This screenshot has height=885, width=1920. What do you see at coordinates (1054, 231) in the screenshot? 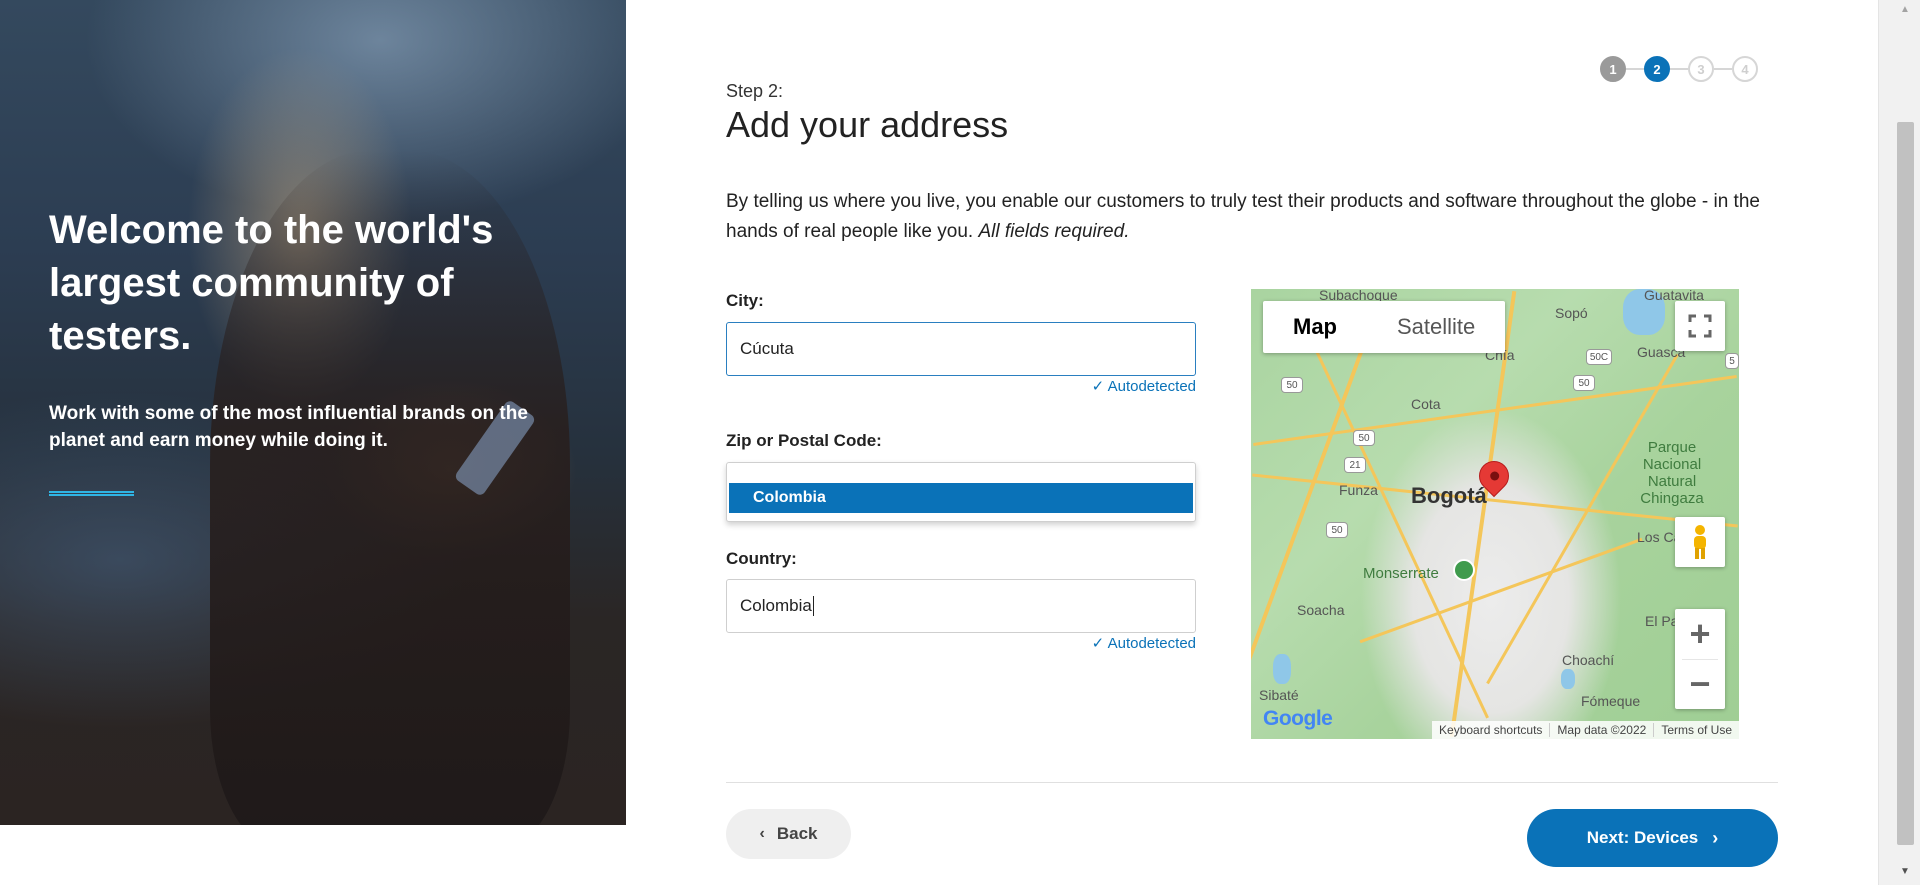
I see `intro-emphasis: All fields required.` at bounding box center [1054, 231].